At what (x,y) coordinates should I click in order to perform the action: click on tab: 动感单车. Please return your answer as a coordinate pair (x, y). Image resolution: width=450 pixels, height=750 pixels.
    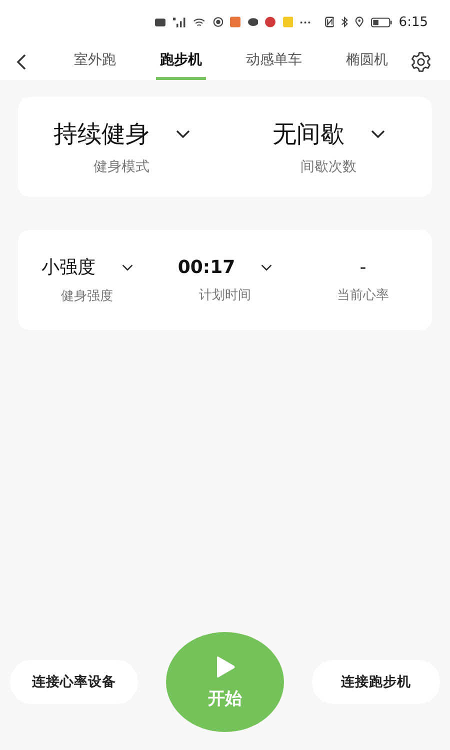
    Looking at the image, I should click on (274, 62).